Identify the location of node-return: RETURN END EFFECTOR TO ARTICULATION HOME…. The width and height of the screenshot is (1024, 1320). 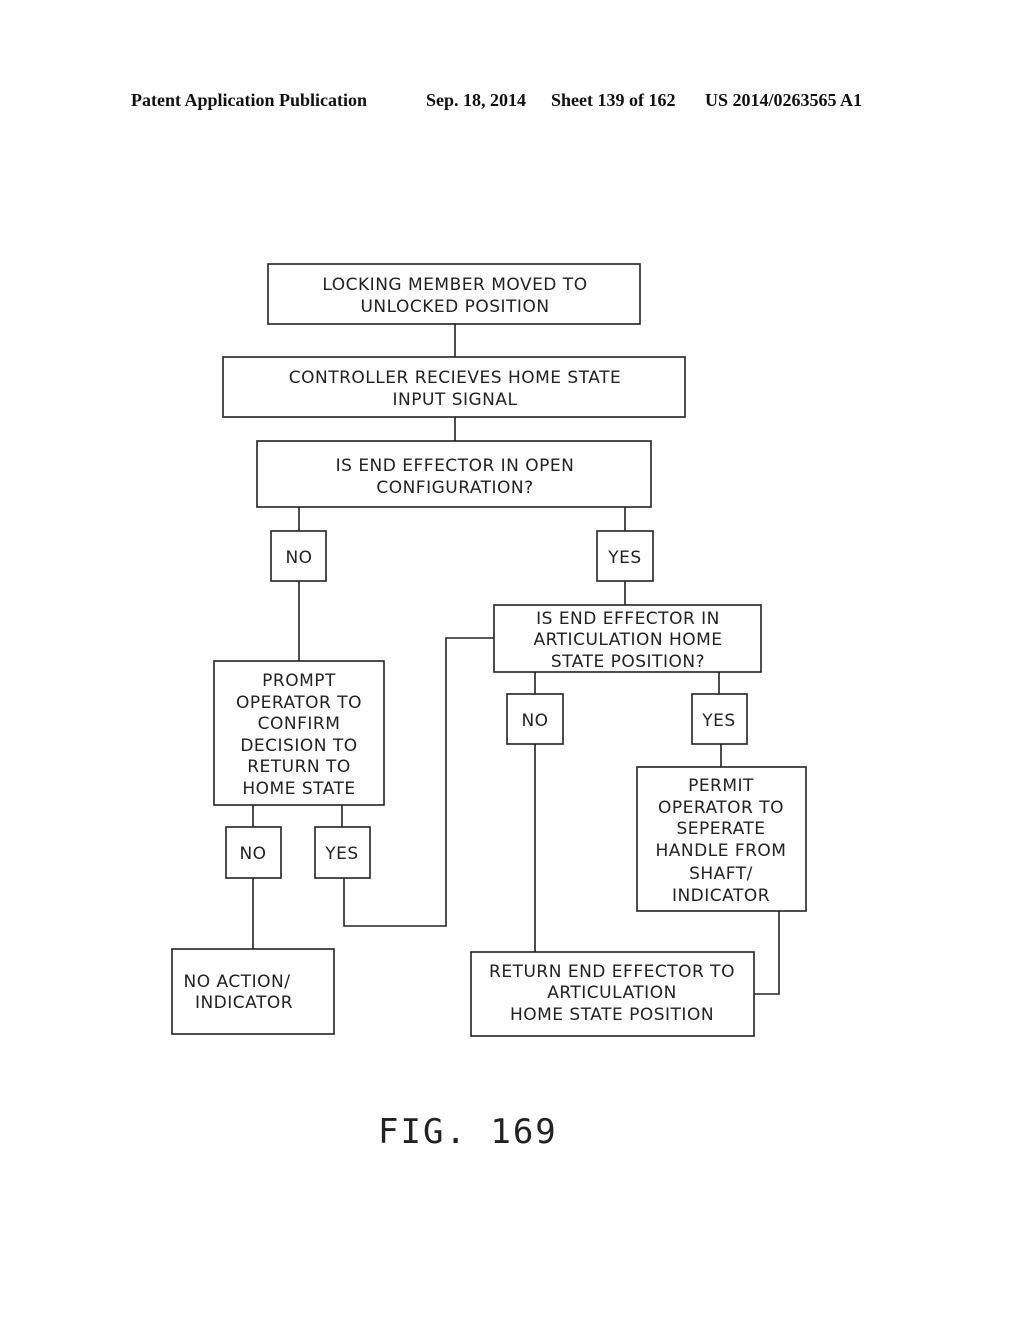
(612, 994).